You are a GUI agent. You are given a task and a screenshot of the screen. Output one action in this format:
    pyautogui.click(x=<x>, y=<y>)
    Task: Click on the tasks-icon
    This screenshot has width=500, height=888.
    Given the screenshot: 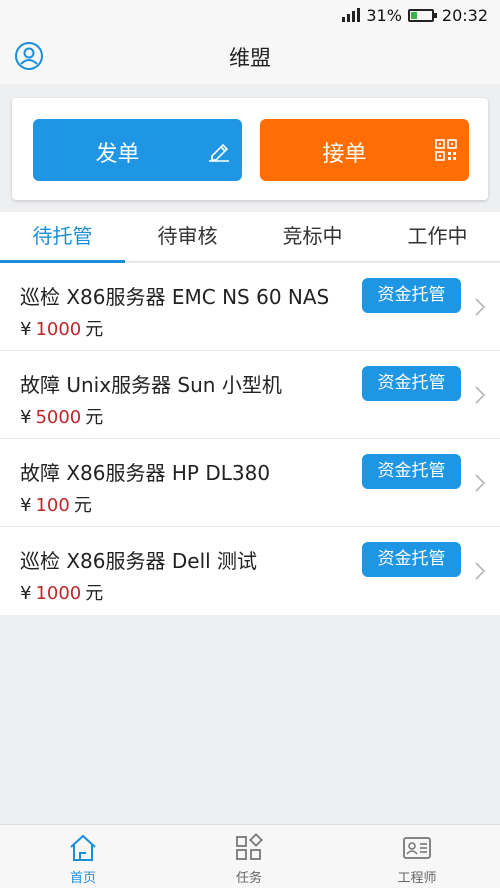 What is the action you would take?
    pyautogui.click(x=249, y=846)
    